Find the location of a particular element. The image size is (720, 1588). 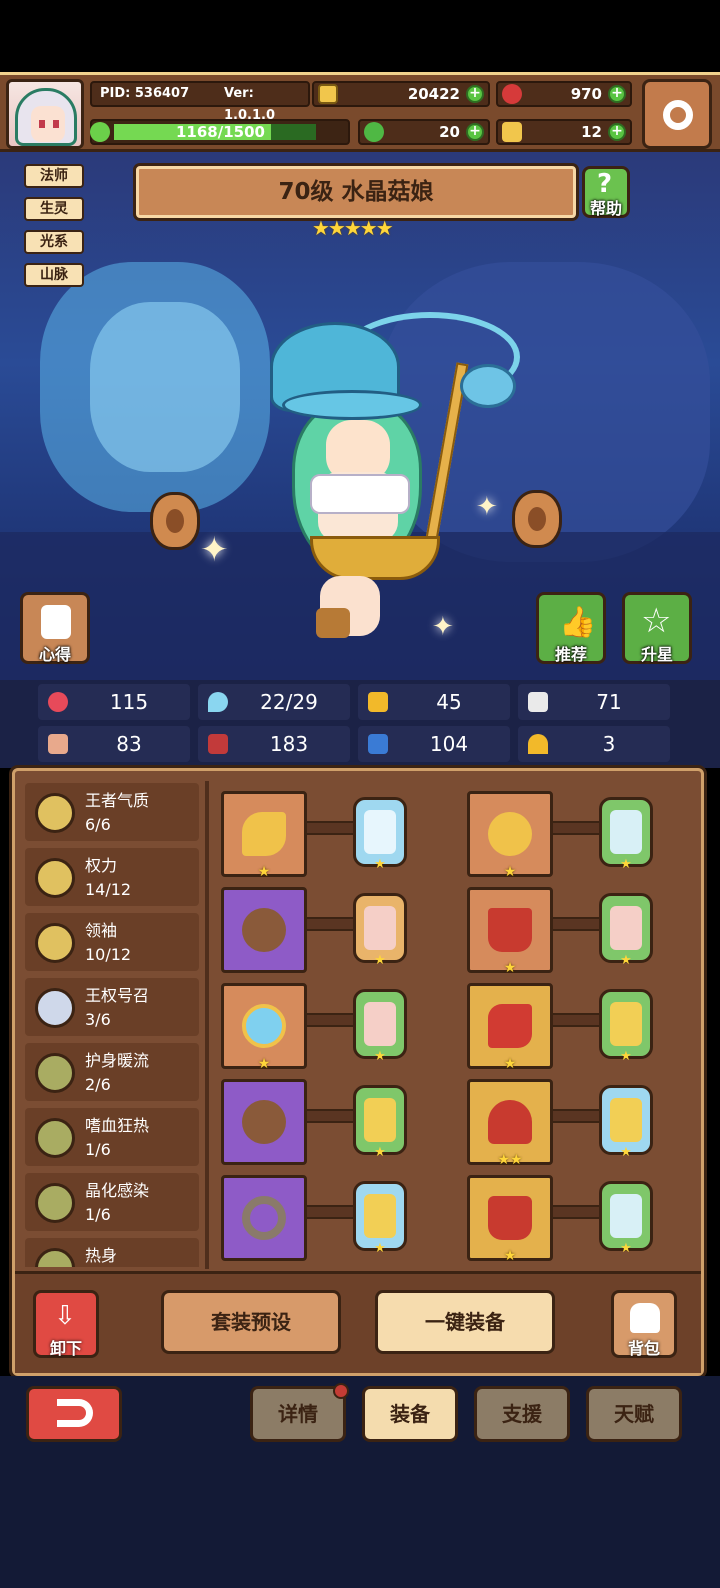

set-name: 热身 is located at coordinates (101, 1255).